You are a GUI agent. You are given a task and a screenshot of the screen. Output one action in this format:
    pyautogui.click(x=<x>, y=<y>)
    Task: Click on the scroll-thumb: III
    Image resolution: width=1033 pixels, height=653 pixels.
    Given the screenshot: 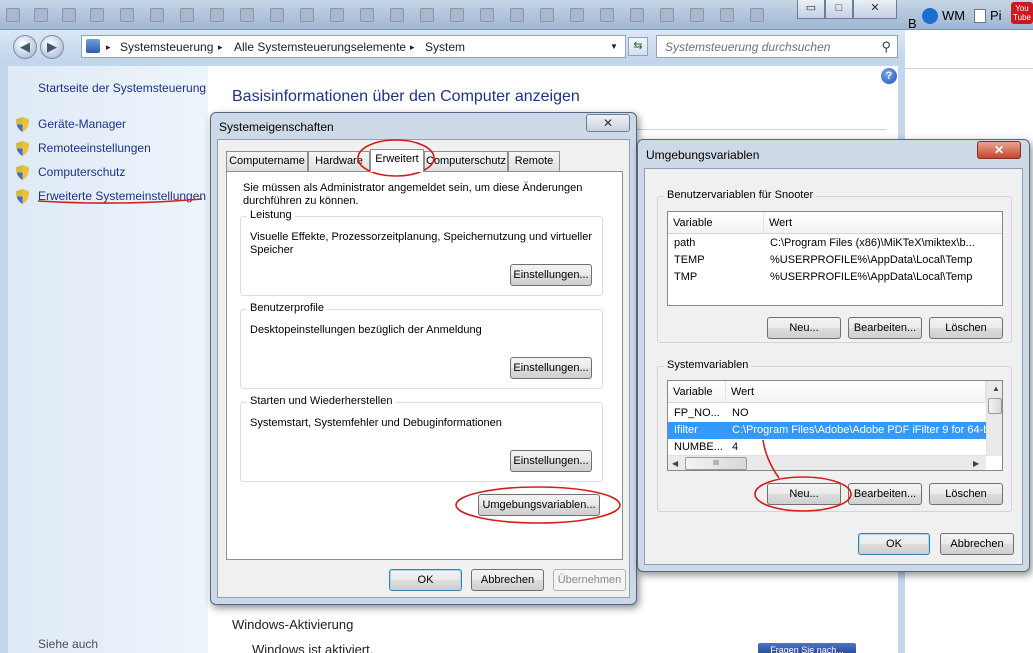 What is the action you would take?
    pyautogui.click(x=716, y=463)
    